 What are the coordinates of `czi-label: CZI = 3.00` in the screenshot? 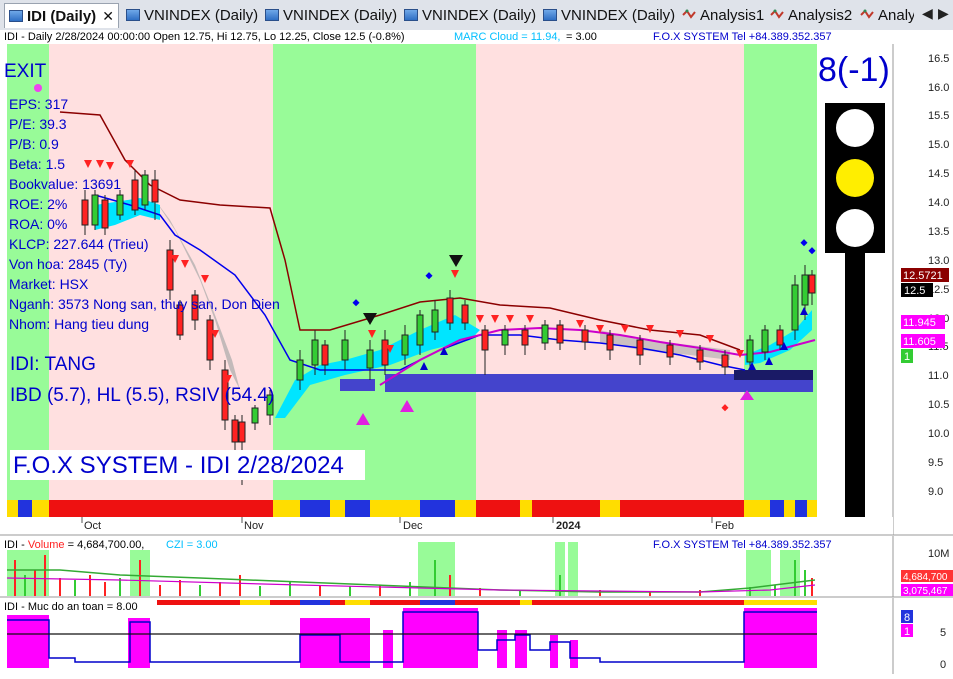 It's located at (192, 545).